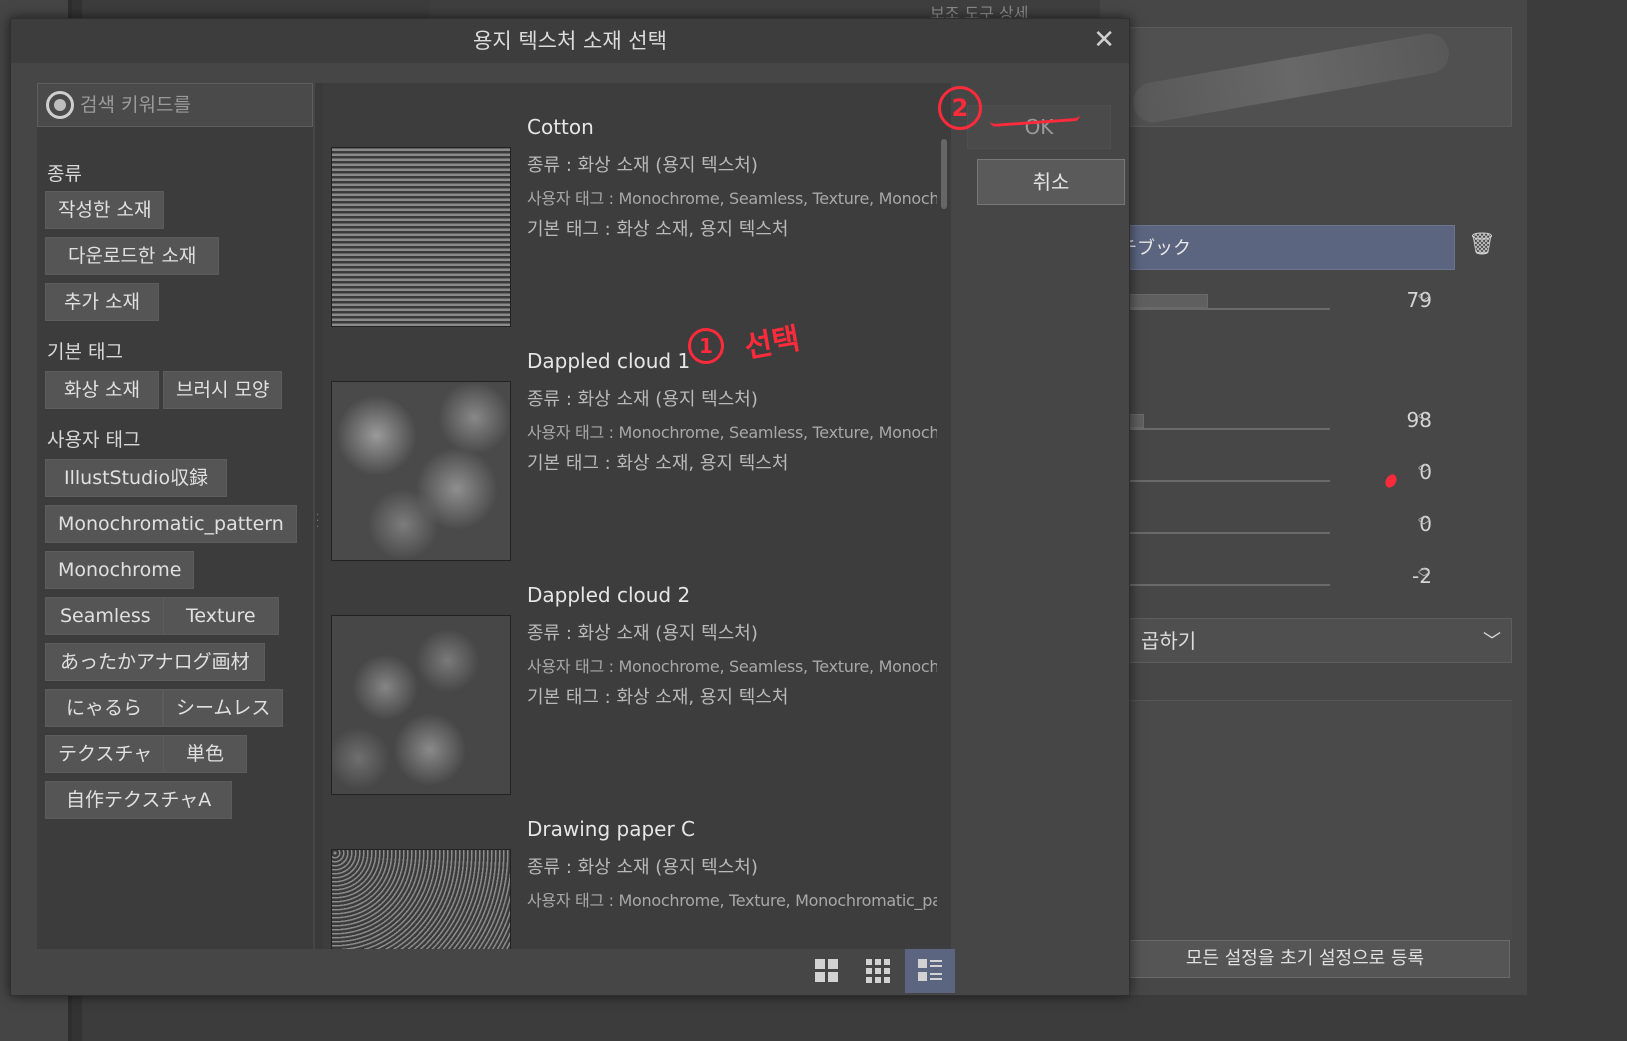  What do you see at coordinates (960, 108) in the screenshot?
I see `annotation-step-2: 2` at bounding box center [960, 108].